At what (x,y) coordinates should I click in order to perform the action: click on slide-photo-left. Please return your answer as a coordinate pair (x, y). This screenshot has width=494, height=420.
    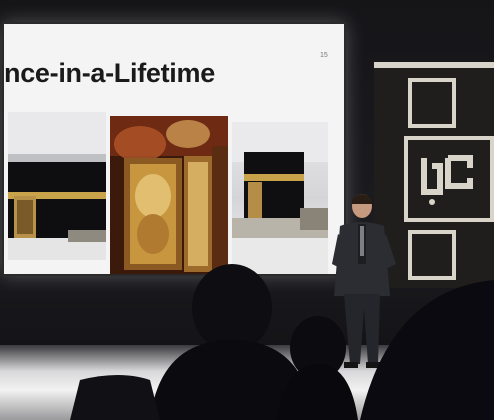
    Looking at the image, I should click on (57, 186).